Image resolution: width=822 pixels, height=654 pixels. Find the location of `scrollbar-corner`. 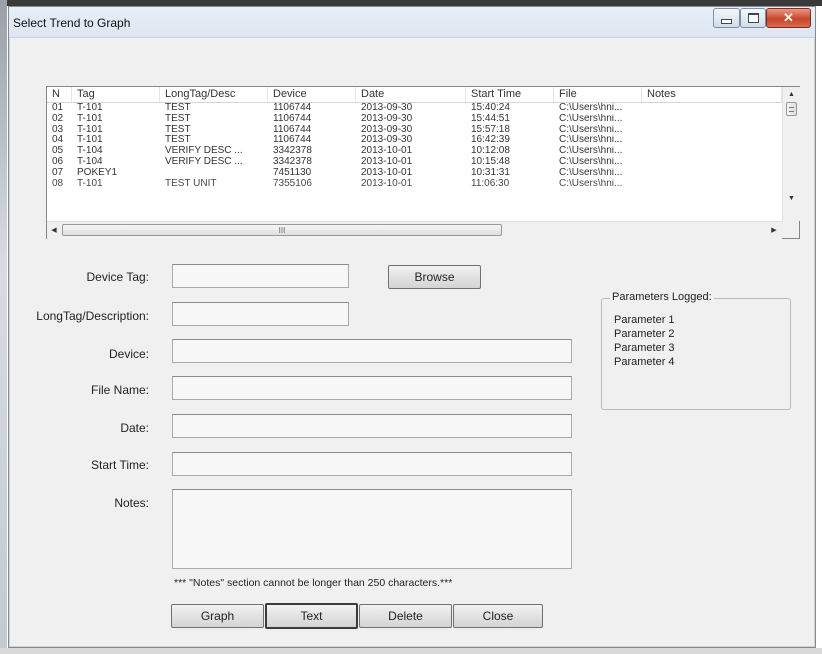

scrollbar-corner is located at coordinates (790, 229).